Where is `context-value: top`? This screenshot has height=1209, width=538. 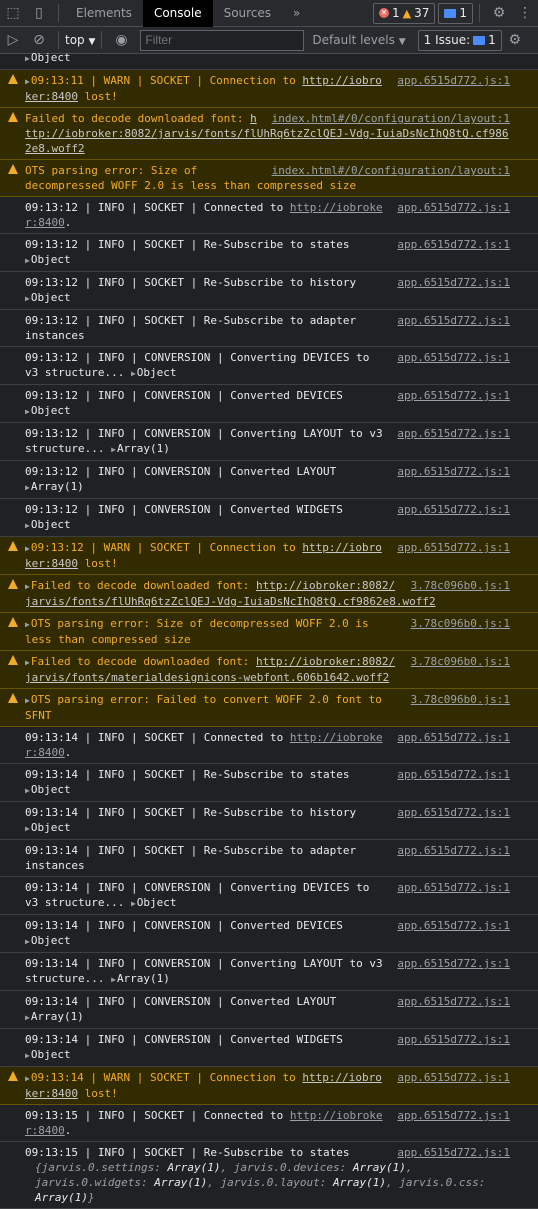
context-value: top is located at coordinates (75, 40).